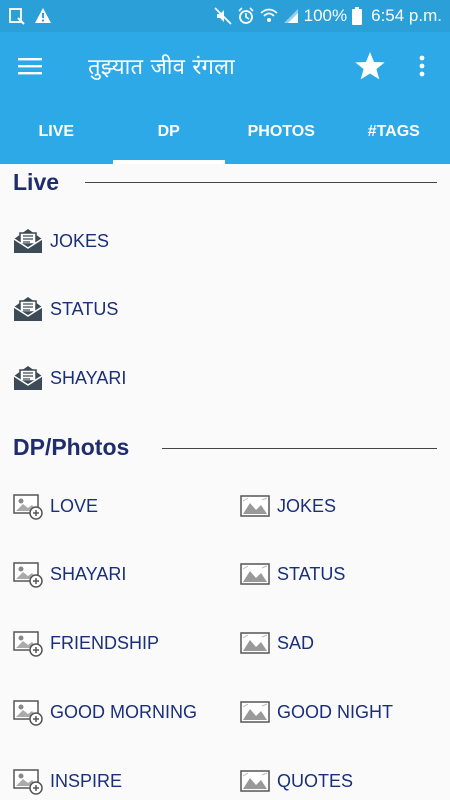 This screenshot has height=800, width=450. What do you see at coordinates (169, 132) in the screenshot?
I see `tab-dp: DP` at bounding box center [169, 132].